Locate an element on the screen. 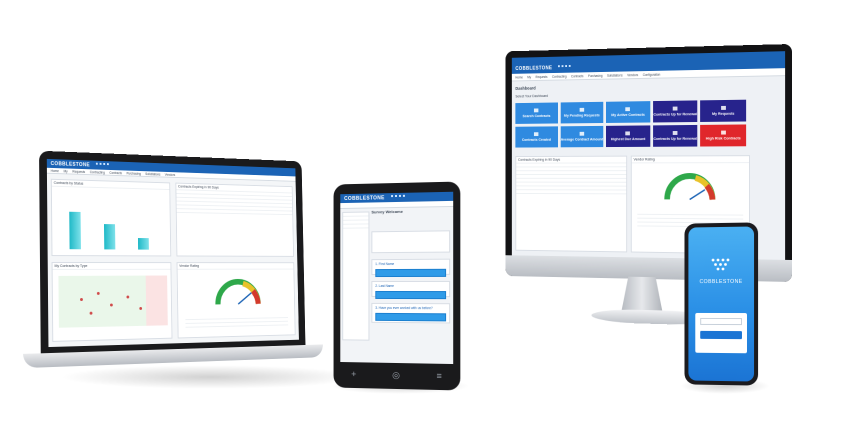 The image size is (856, 422). tile-label: Highest Due Amount is located at coordinates (628, 139).